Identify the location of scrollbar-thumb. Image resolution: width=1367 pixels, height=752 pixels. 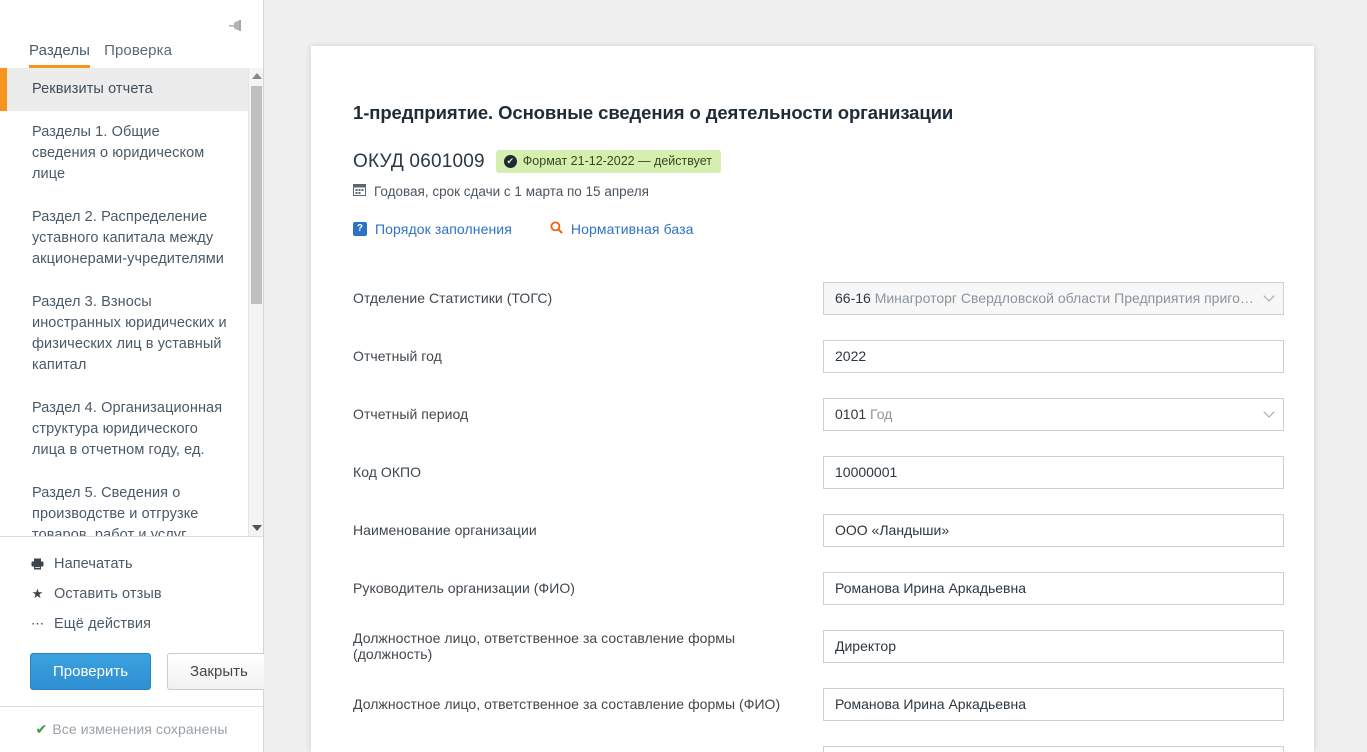
(256, 195).